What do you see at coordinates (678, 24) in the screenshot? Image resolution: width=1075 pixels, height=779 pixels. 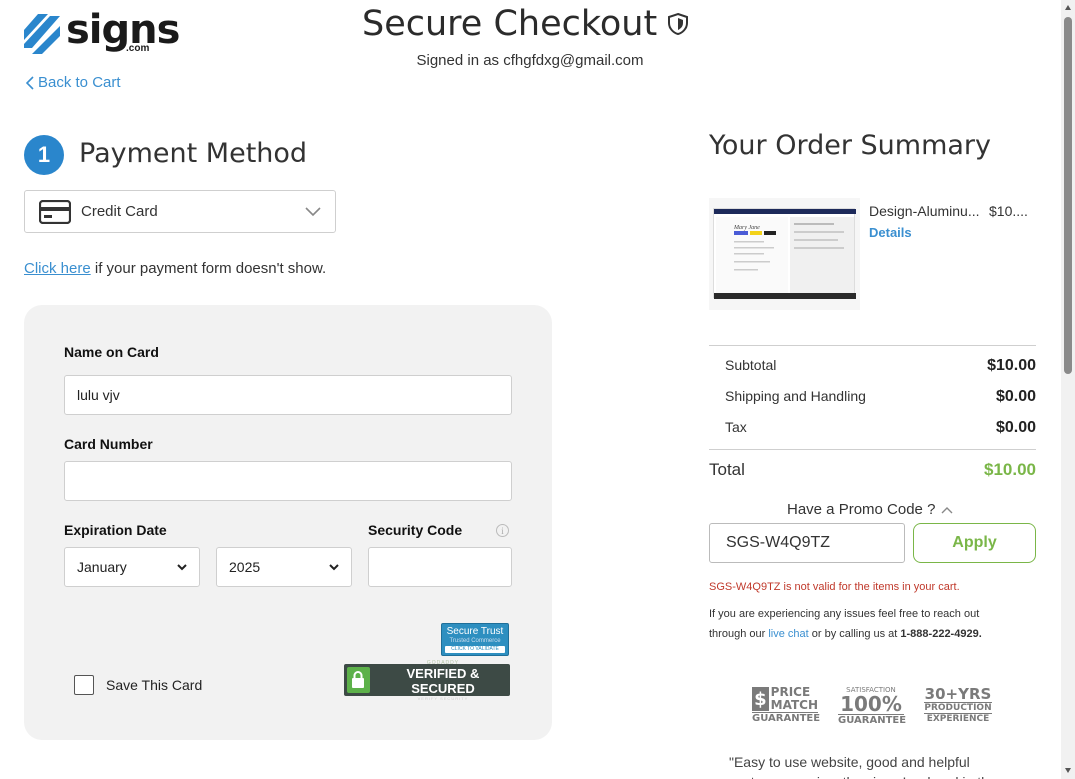 I see `shield-icon` at bounding box center [678, 24].